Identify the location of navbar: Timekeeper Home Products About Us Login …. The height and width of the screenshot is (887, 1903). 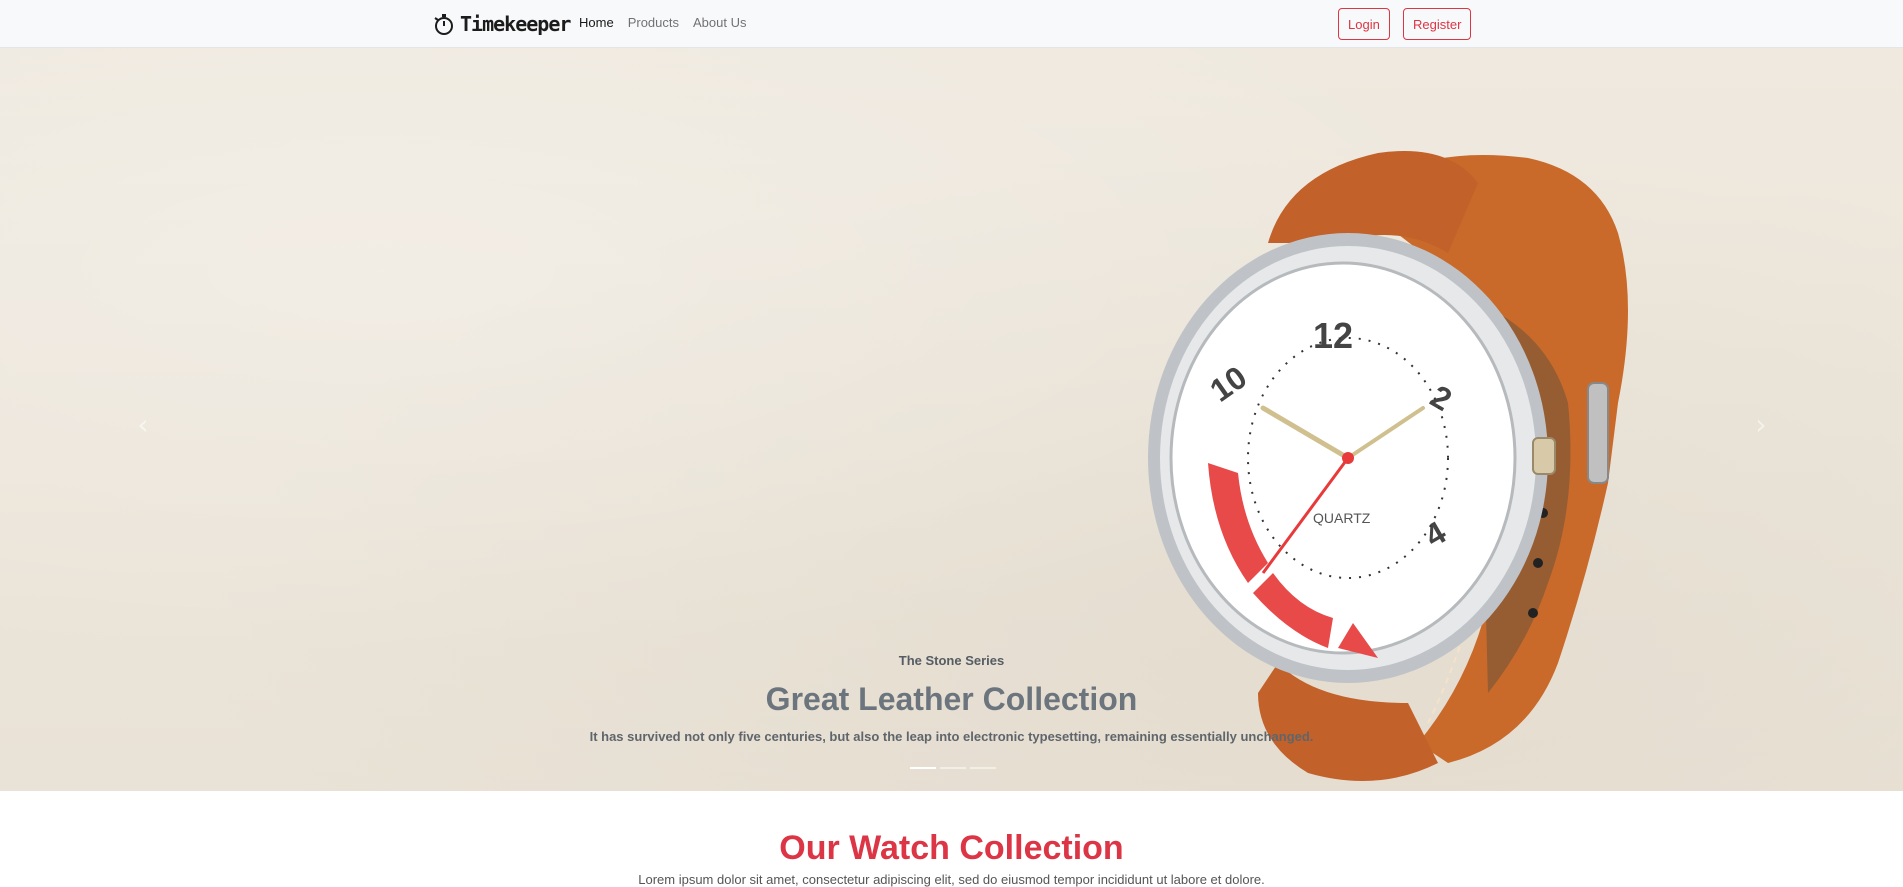
(951, 24).